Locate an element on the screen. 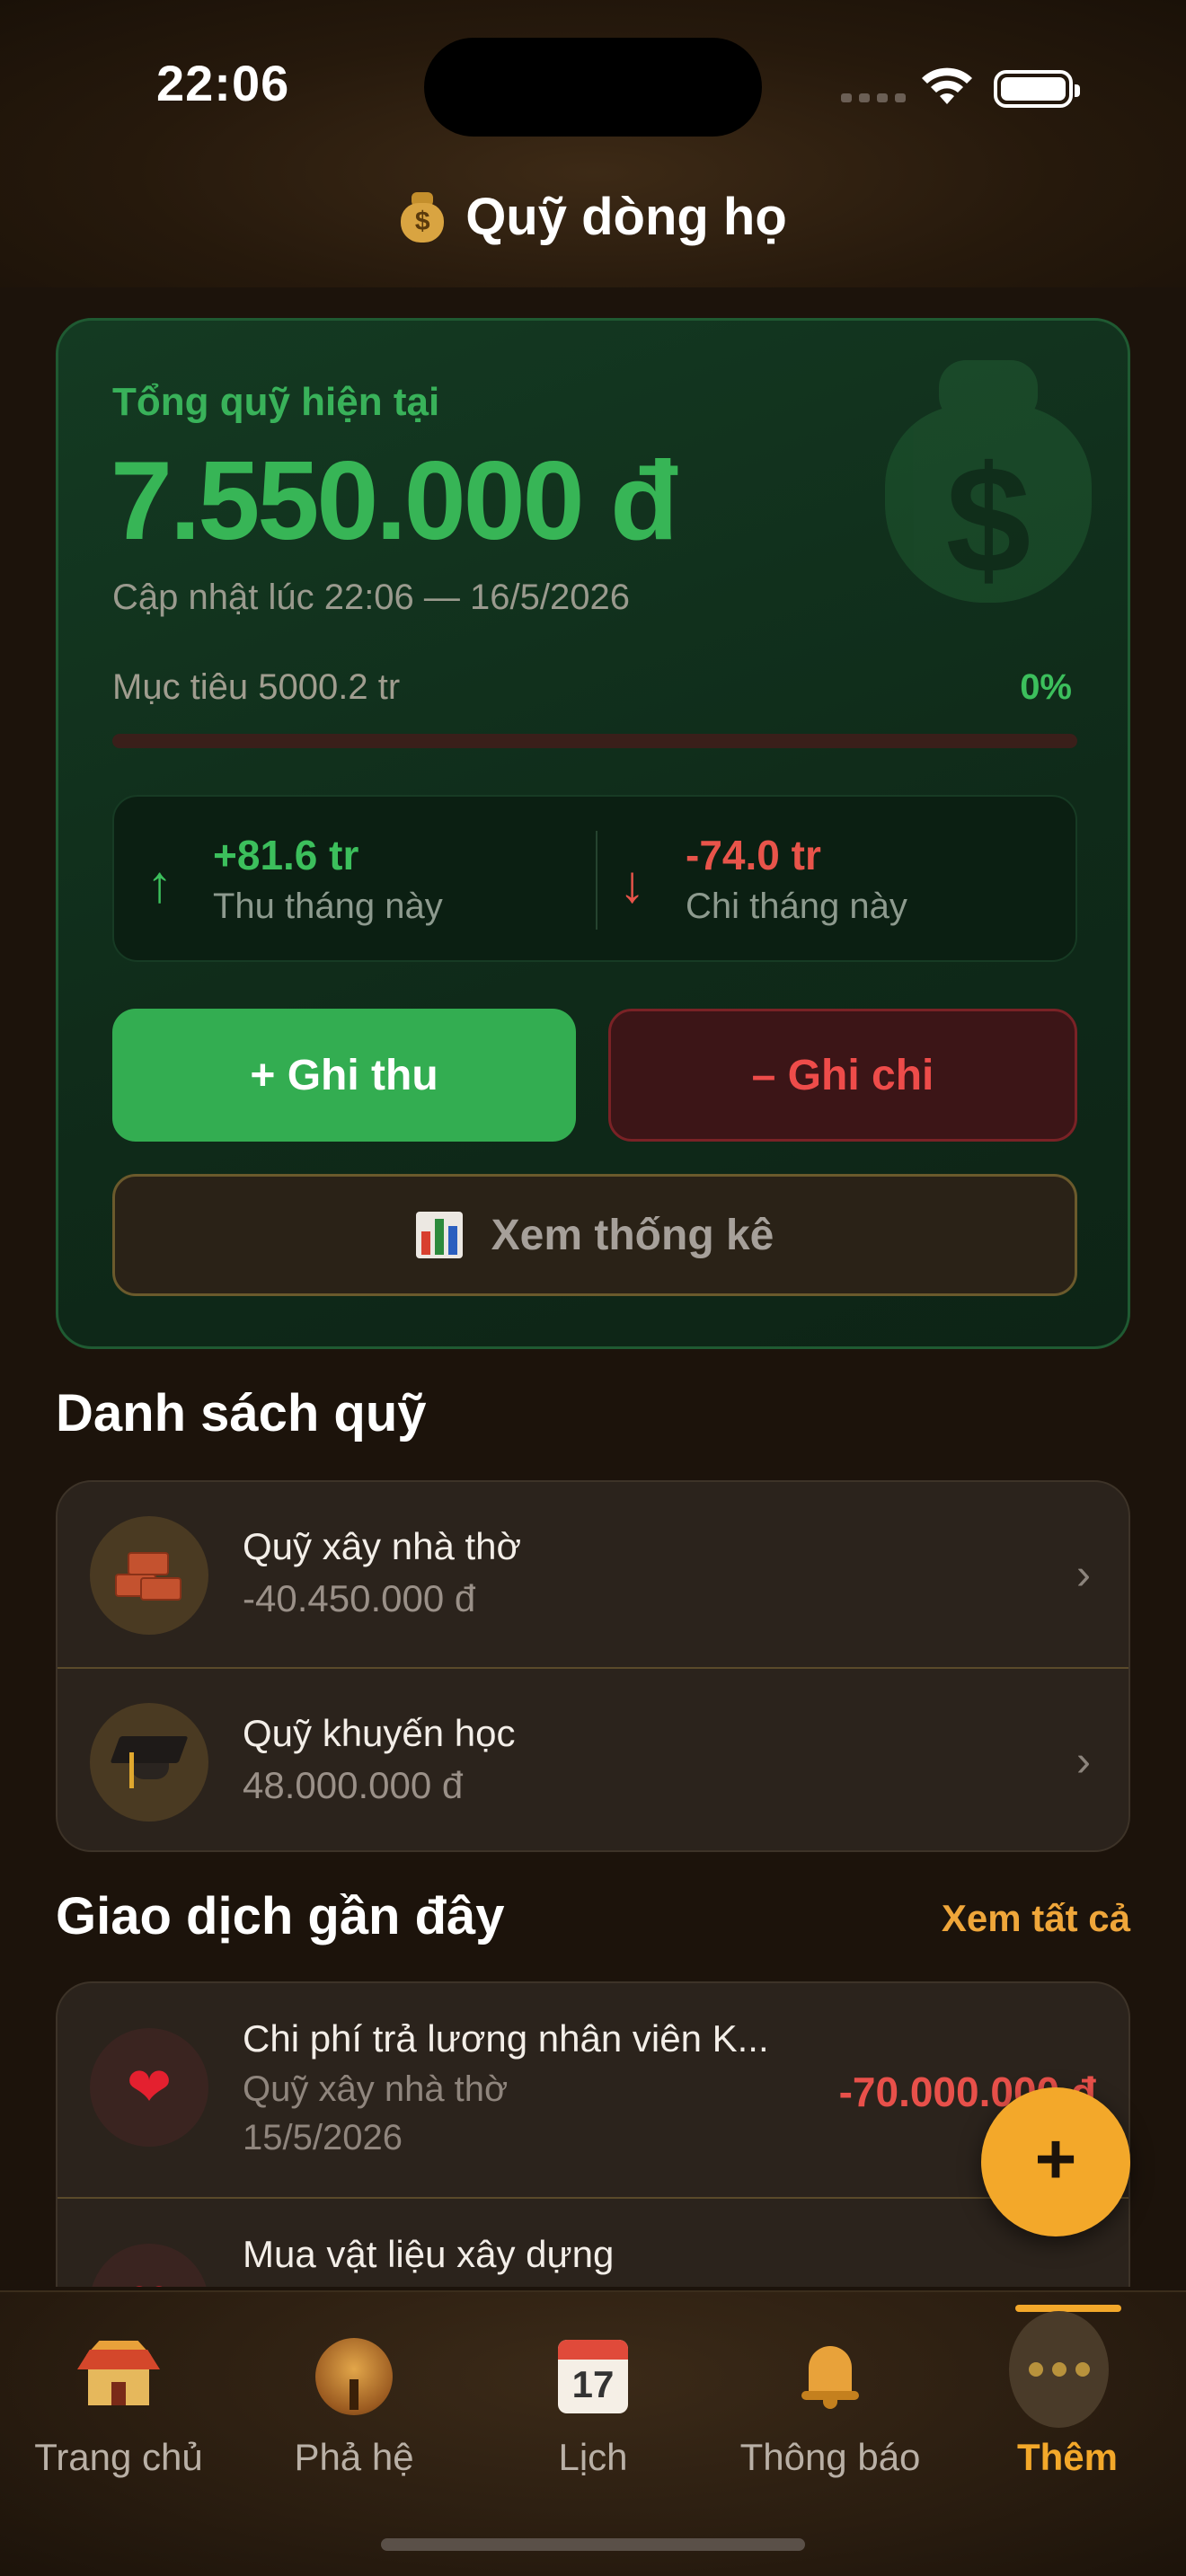 Image resolution: width=1186 pixels, height=2576 pixels. view-stats-label: Xem thống kê is located at coordinates (632, 1235).